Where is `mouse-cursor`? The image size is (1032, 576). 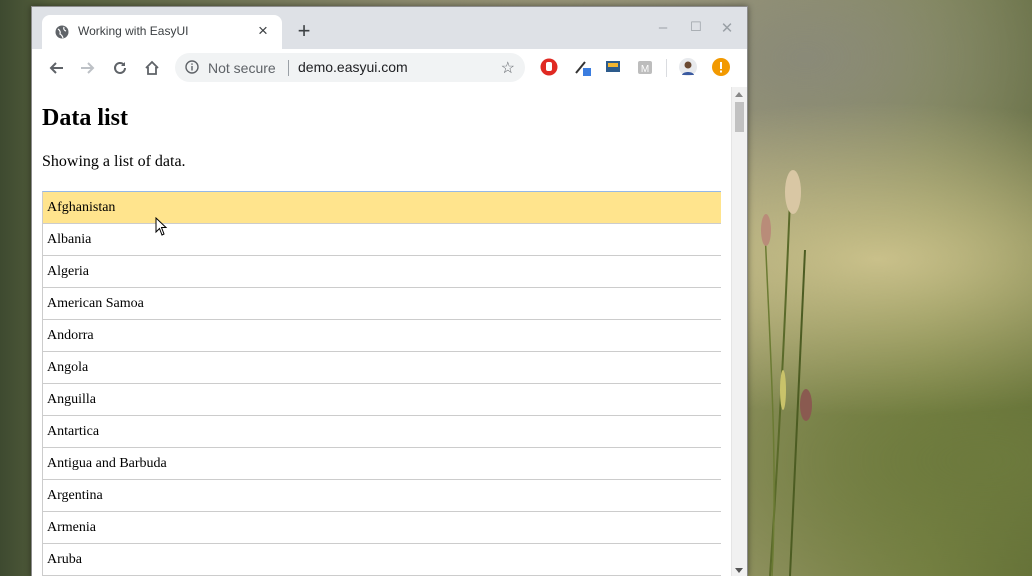
mouse-cursor is located at coordinates (161, 226).